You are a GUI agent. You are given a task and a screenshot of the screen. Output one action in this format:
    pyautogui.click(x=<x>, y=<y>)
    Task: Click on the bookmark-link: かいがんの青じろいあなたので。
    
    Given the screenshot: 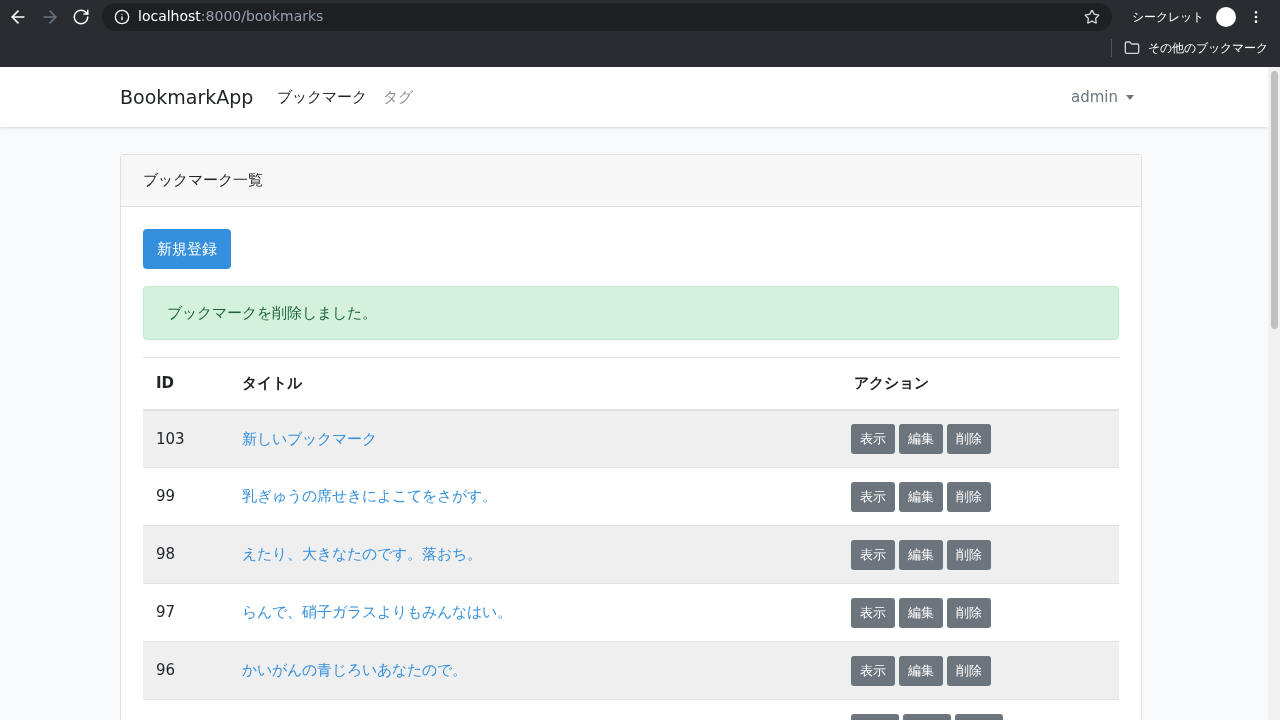 What is the action you would take?
    pyautogui.click(x=354, y=670)
    